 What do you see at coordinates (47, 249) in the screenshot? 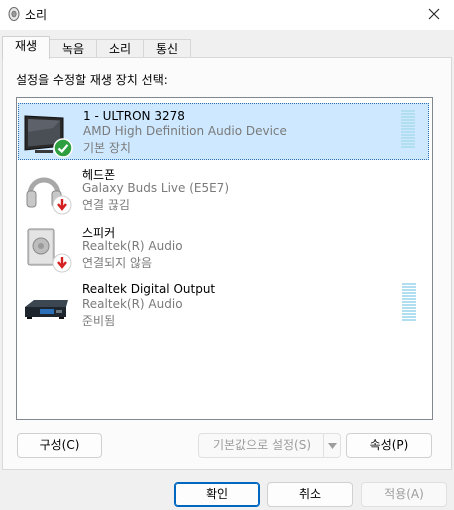
I see `speaker-box-icon` at bounding box center [47, 249].